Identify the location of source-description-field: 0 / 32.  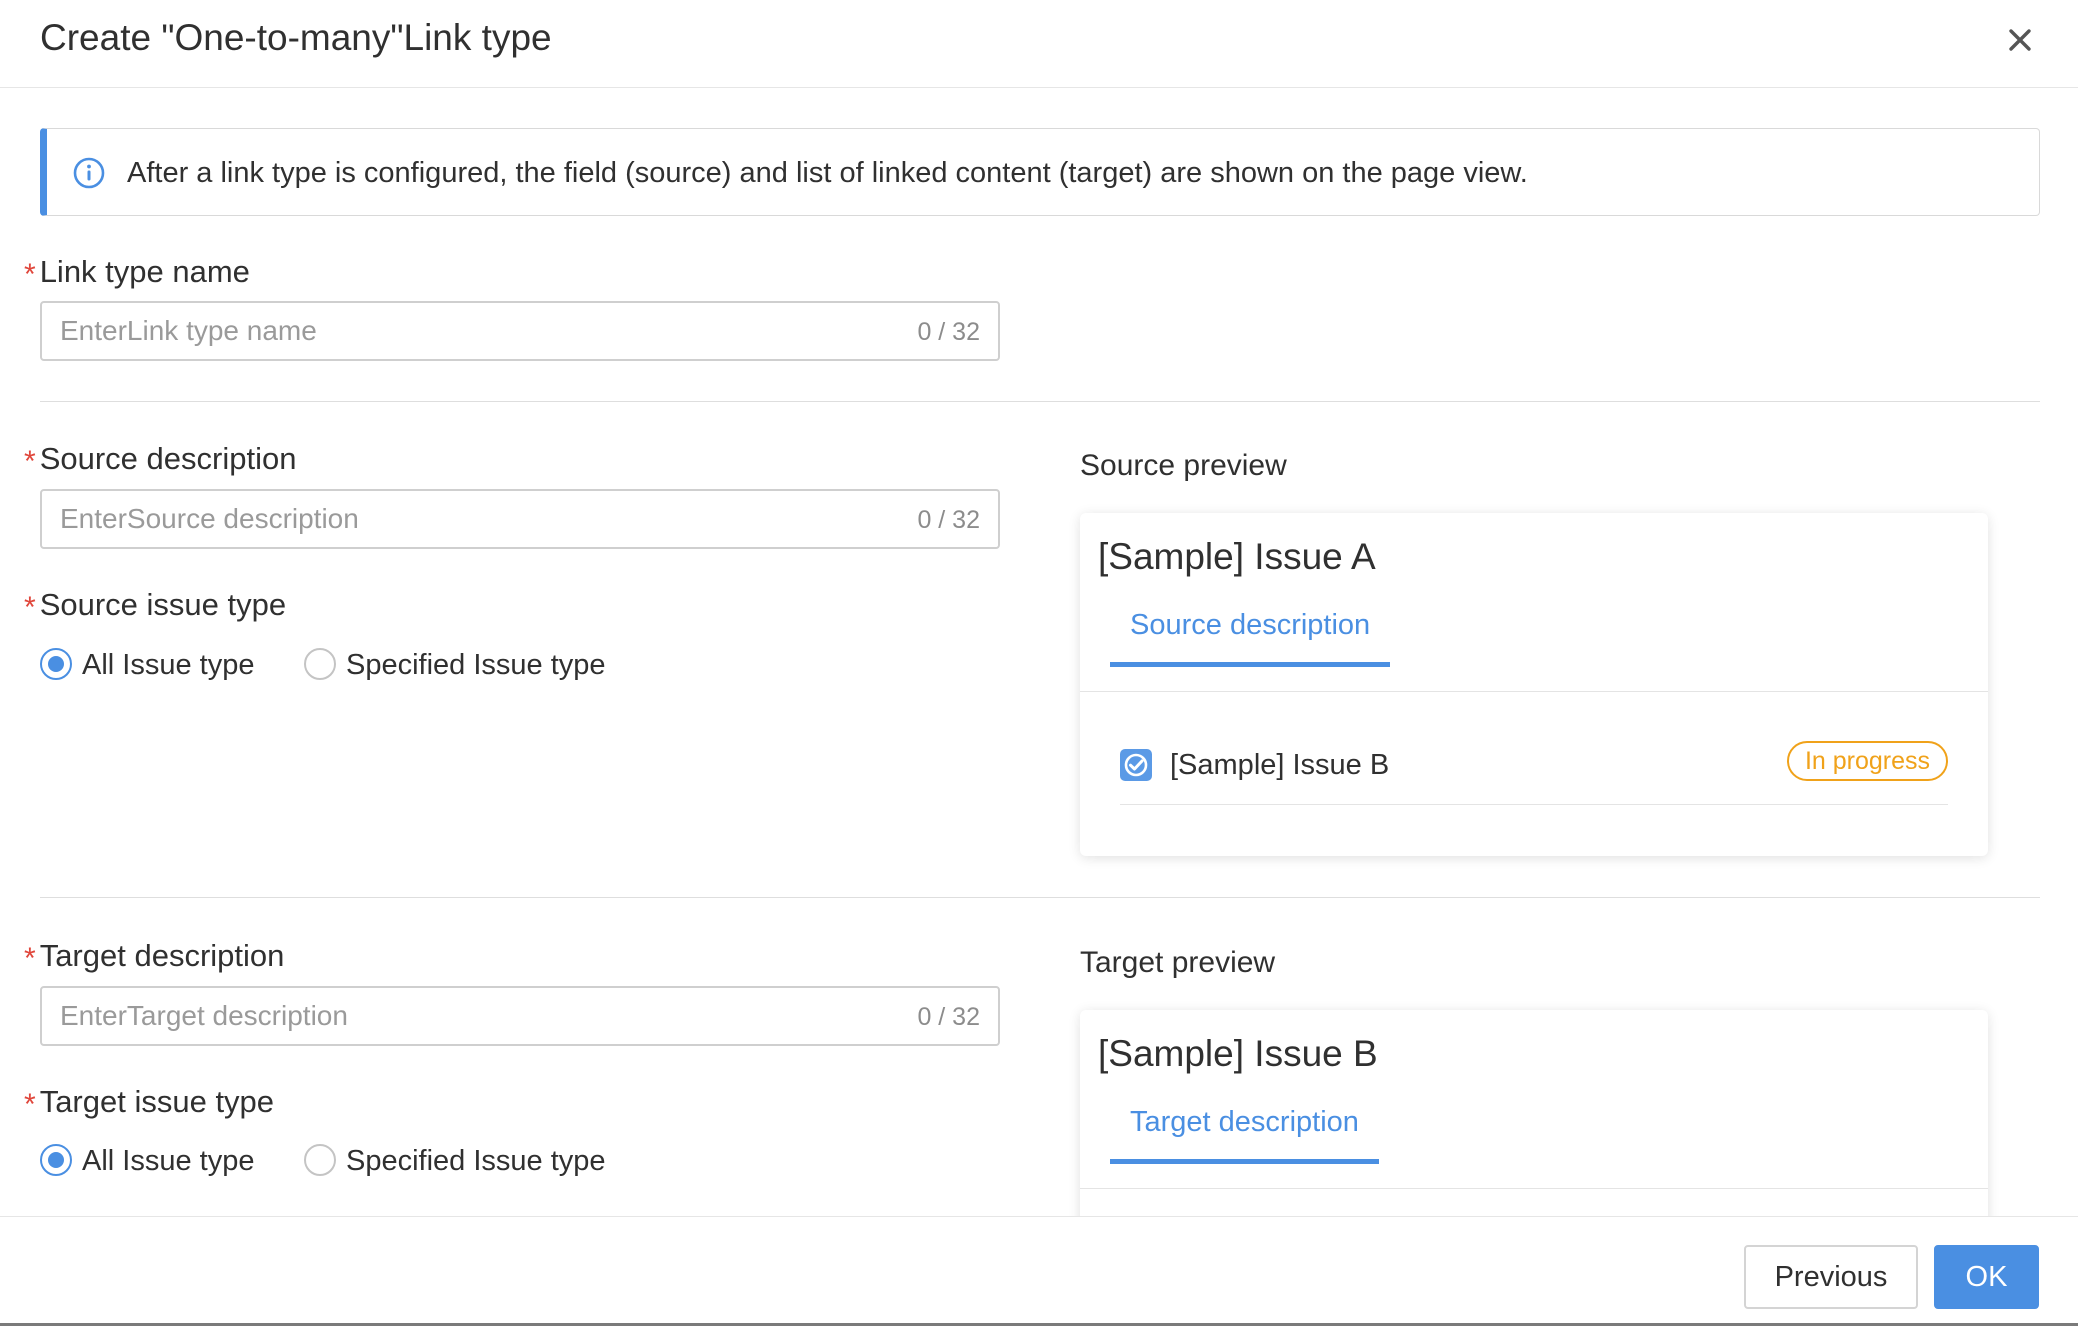
(520, 519).